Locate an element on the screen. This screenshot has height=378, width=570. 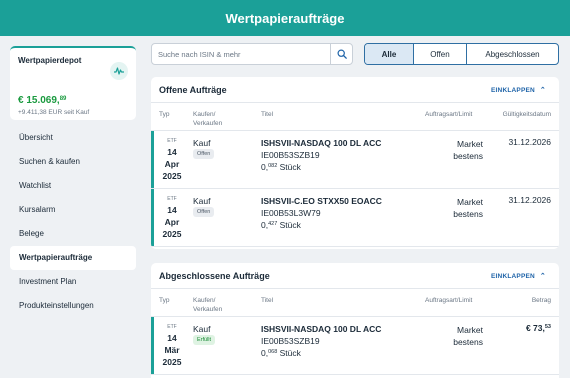
open-orders-header: Offene Aufträge EINKLAPPEN ⌃ is located at coordinates (355, 90).